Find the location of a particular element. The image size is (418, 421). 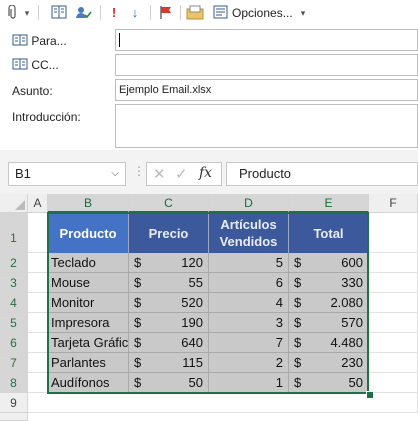

row-header-8: 8 is located at coordinates (14, 383).